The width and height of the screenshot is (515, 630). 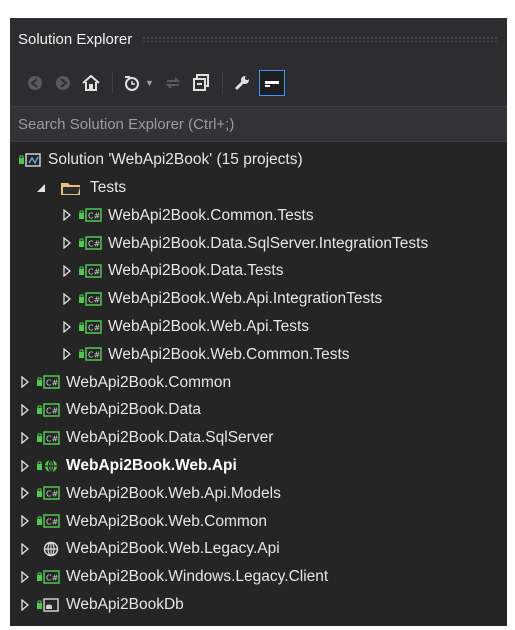 What do you see at coordinates (108, 187) in the screenshot?
I see `folder-label: Tests` at bounding box center [108, 187].